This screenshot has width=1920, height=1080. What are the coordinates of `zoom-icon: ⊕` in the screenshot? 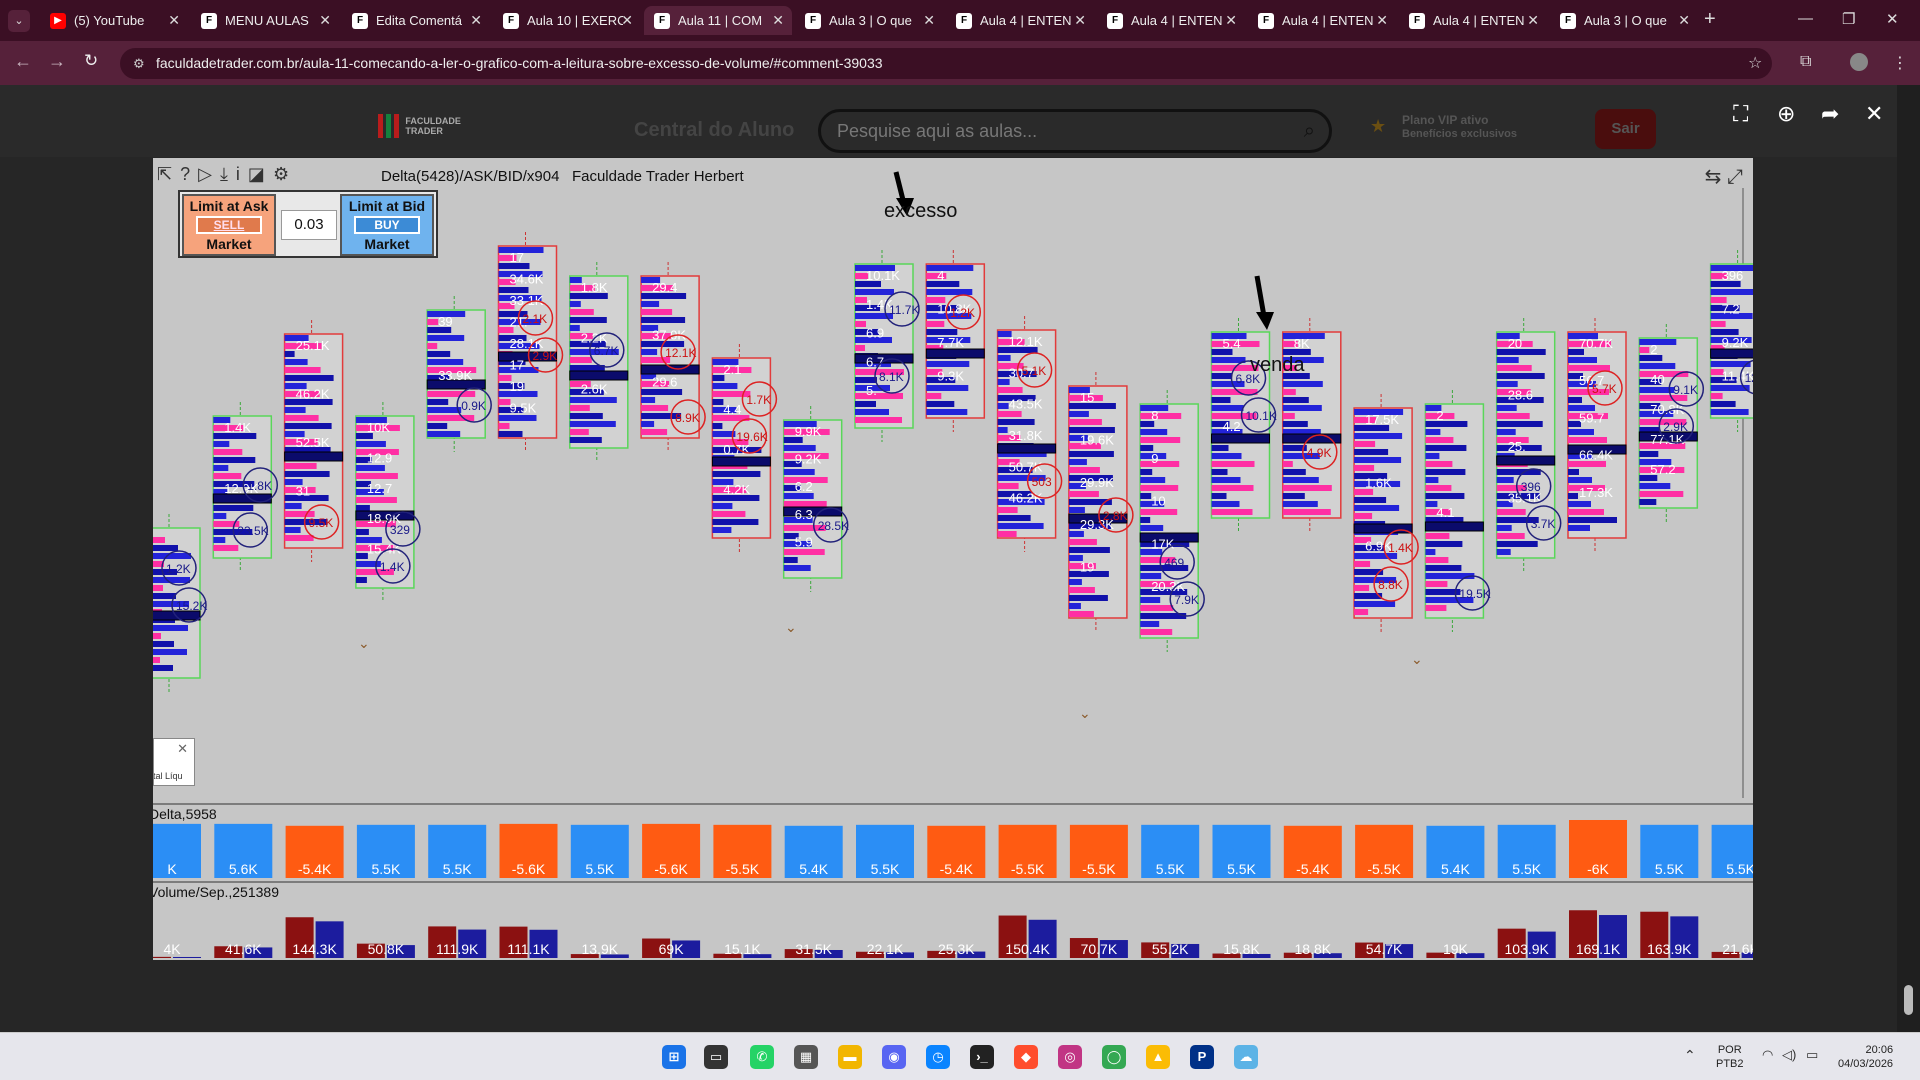 It's located at (1786, 114).